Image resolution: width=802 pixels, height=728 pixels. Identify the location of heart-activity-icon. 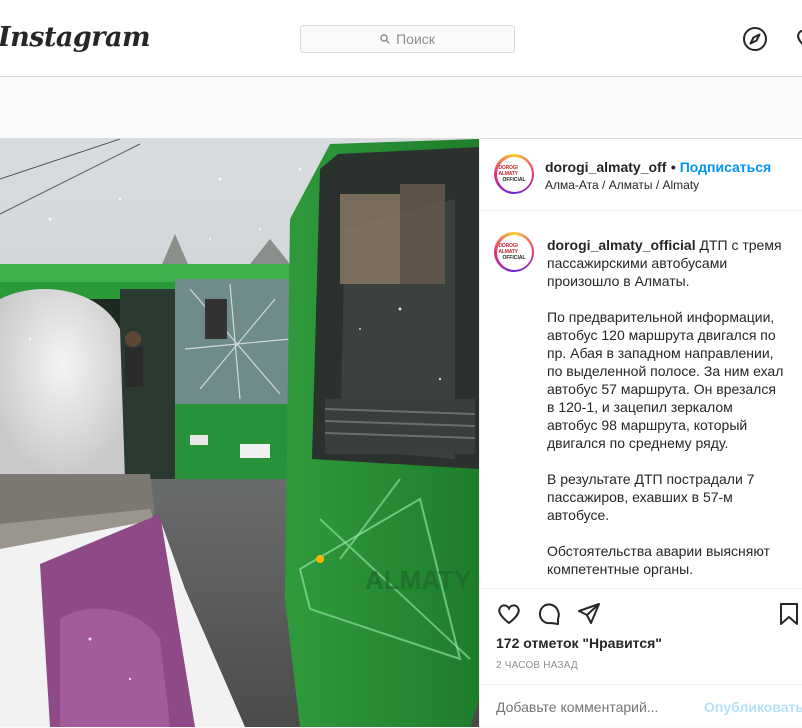
(798, 39).